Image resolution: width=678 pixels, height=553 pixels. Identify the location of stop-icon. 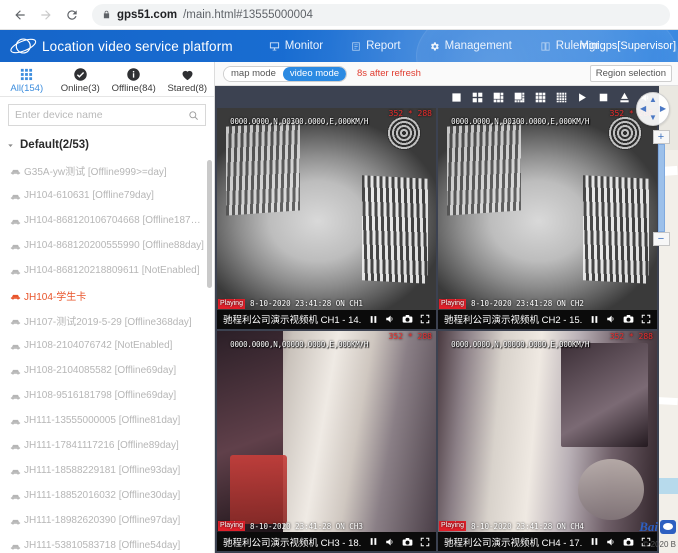
(603, 97).